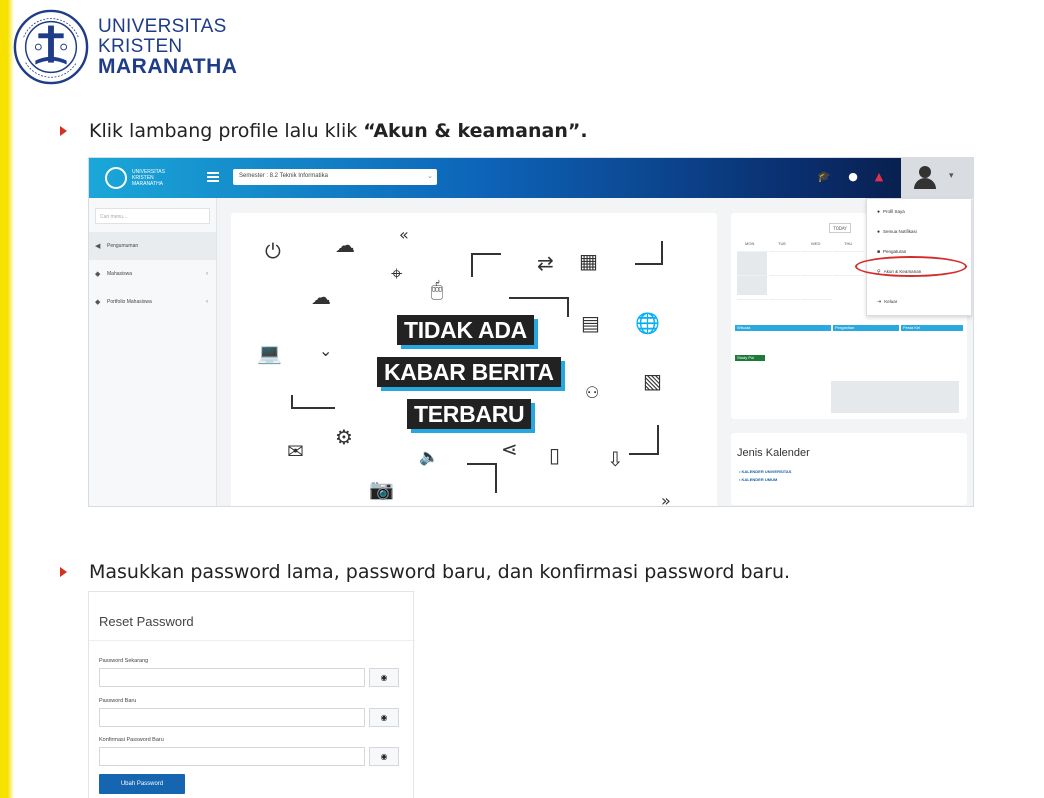 The width and height of the screenshot is (1044, 798). Describe the element at coordinates (7, 399) in the screenshot. I see `yellow-side-stripe` at that location.